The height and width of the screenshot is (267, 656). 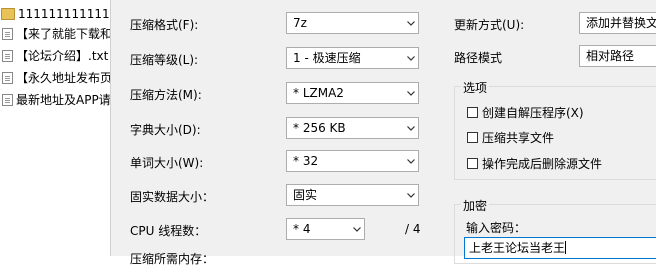 What do you see at coordinates (319, 128) in the screenshot?
I see `dict-value: * 256 KB` at bounding box center [319, 128].